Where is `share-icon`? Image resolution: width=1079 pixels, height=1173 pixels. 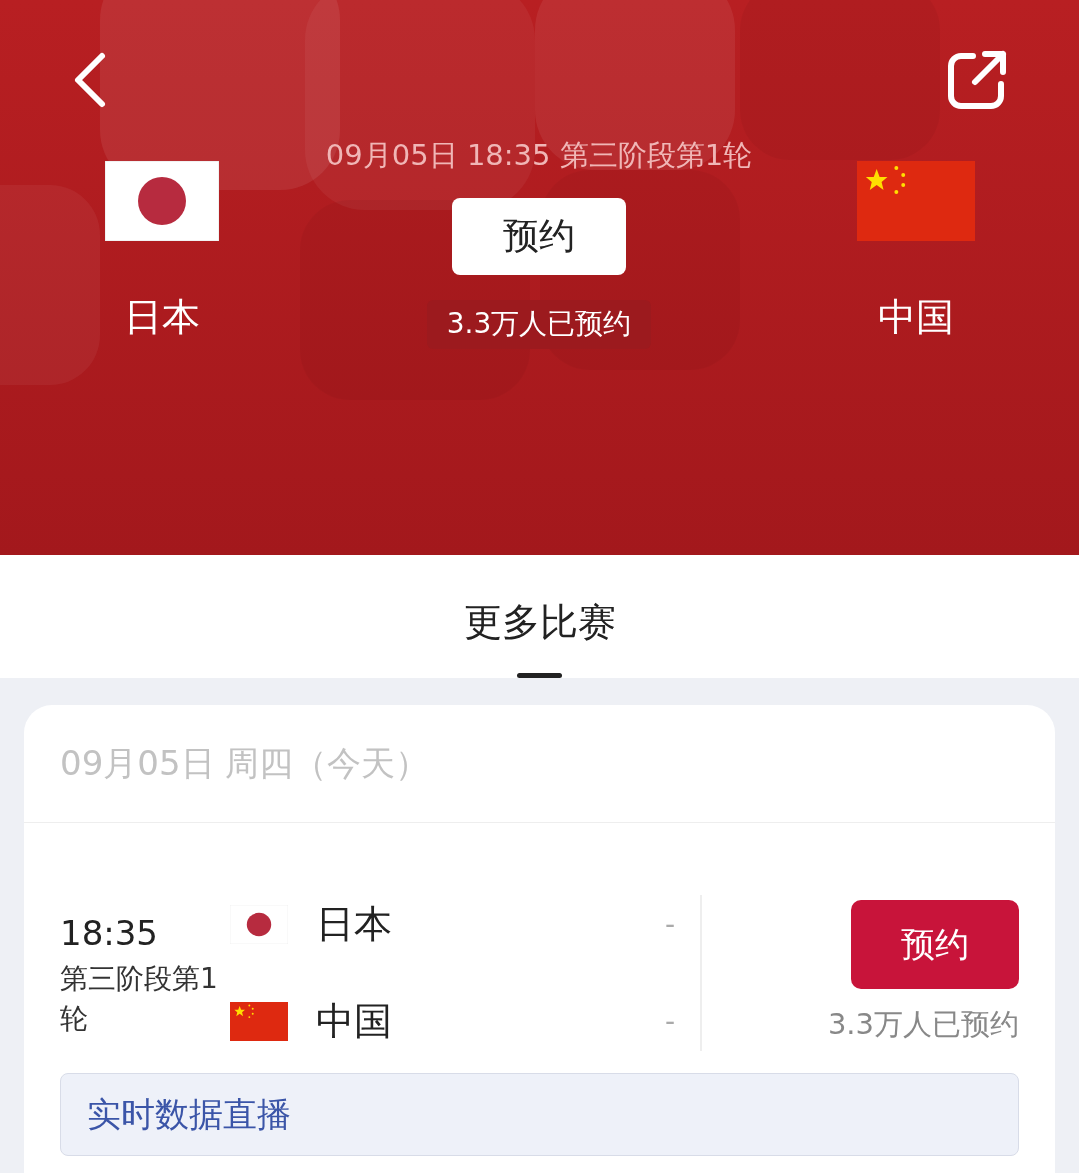 share-icon is located at coordinates (977, 80).